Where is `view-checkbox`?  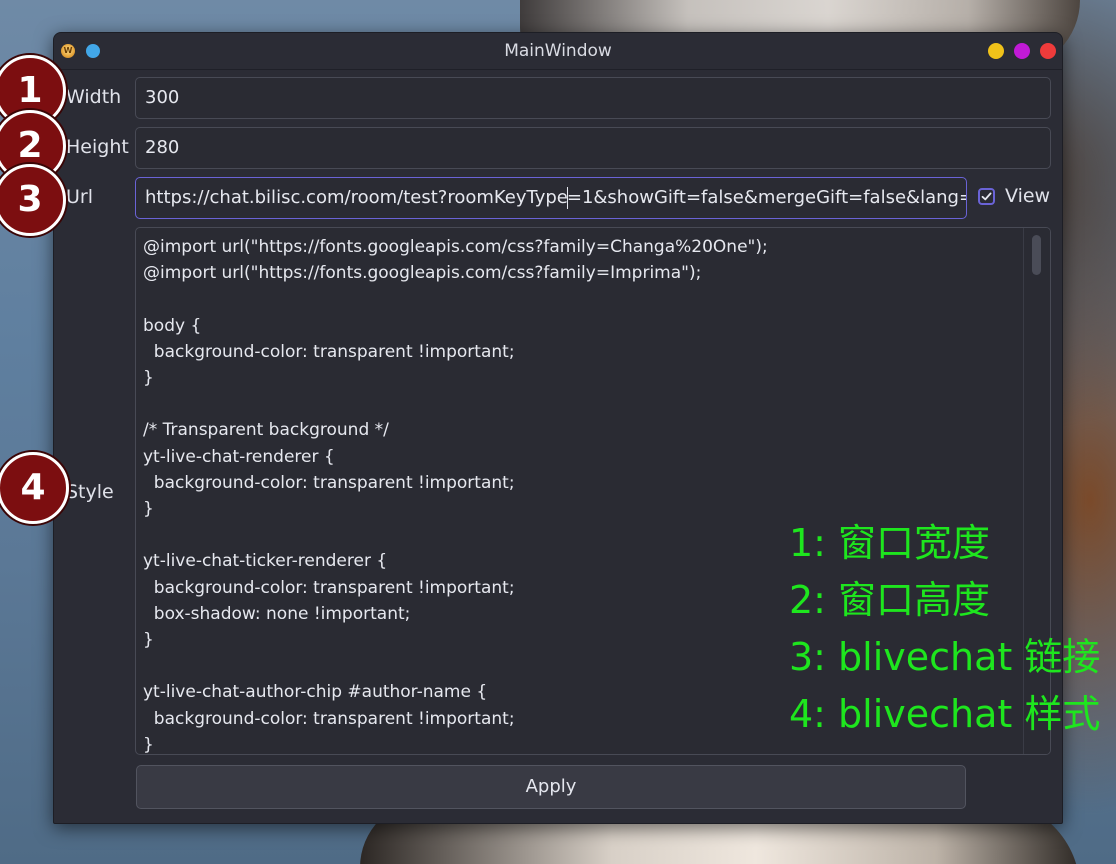 view-checkbox is located at coordinates (986, 196).